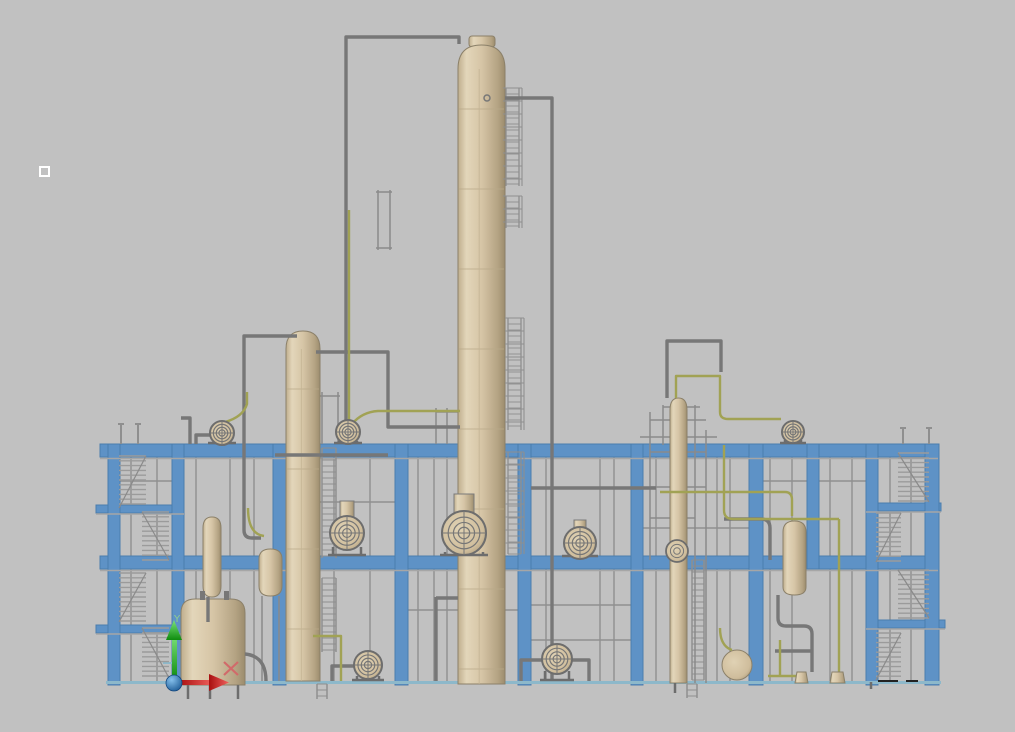 The height and width of the screenshot is (732, 1015). What do you see at coordinates (174, 683) in the screenshot?
I see `origin-sphere` at bounding box center [174, 683].